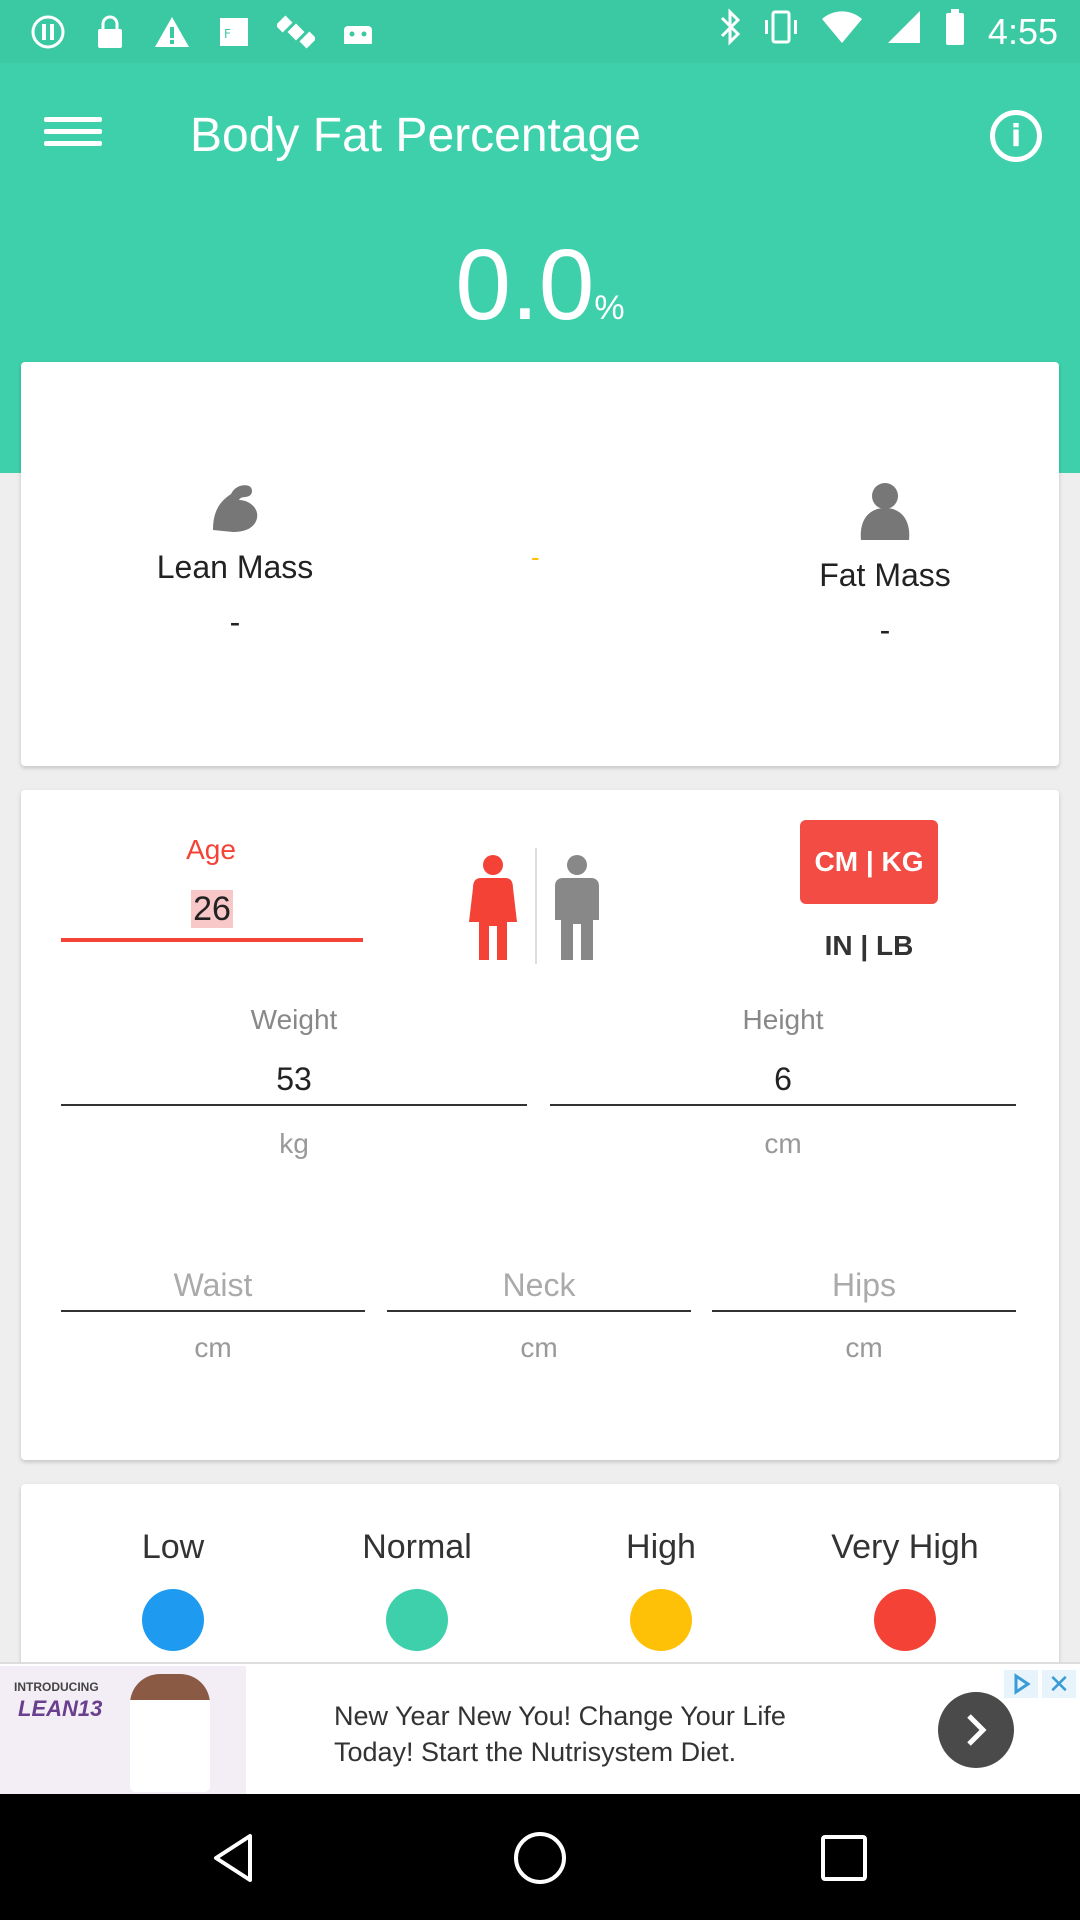  I want to click on home-icon, so click(540, 1858).